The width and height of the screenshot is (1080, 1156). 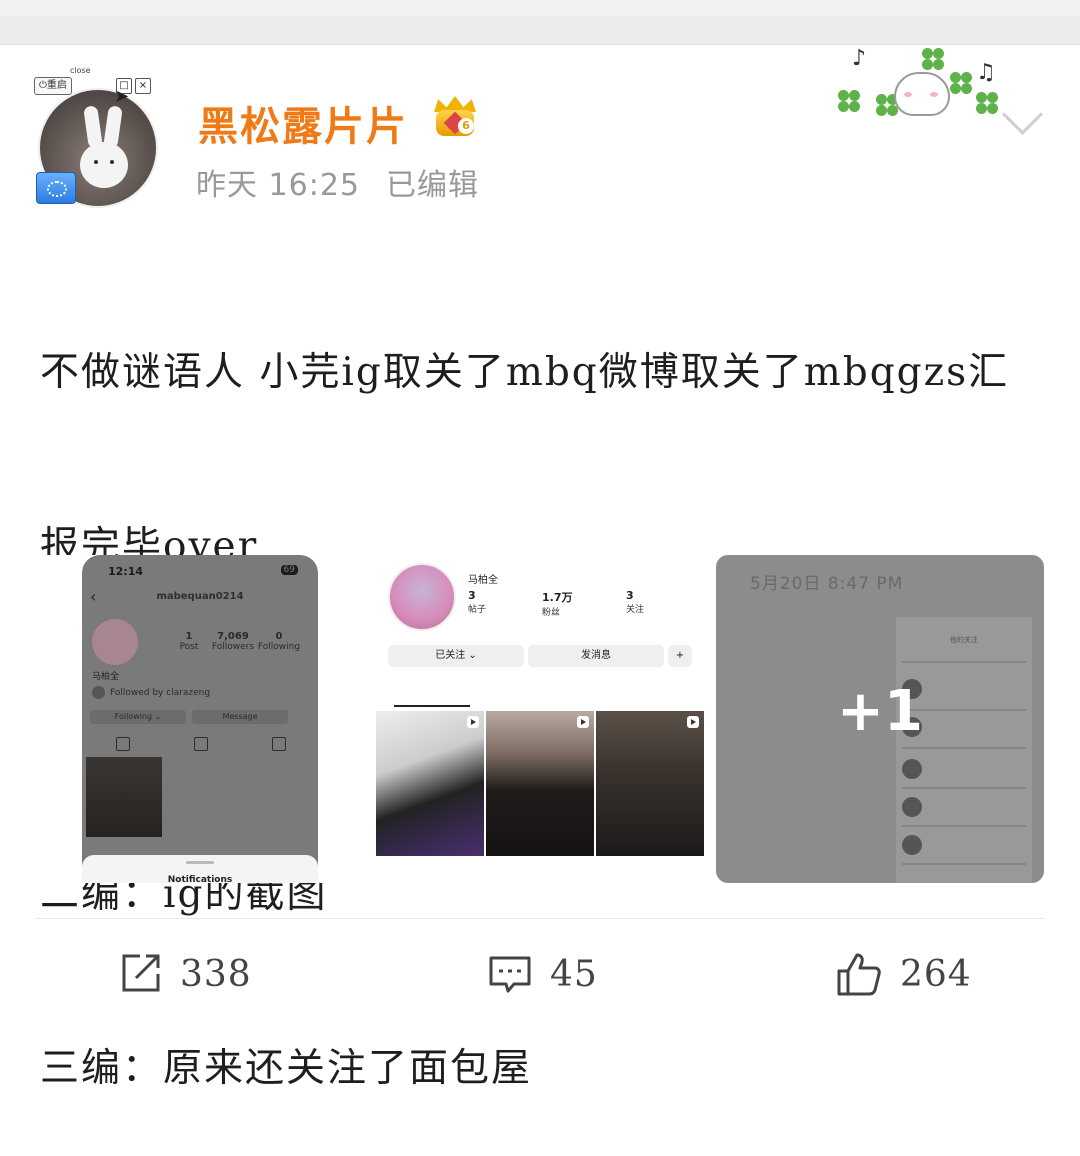 What do you see at coordinates (233, 641) in the screenshot?
I see `ig-followers: 7,069 Followers` at bounding box center [233, 641].